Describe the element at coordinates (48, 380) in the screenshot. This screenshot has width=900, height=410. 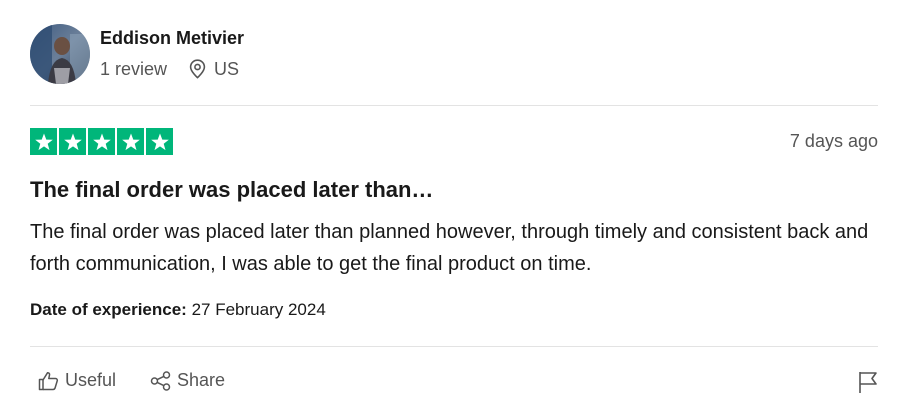
I see `thumbs-up-icon` at that location.